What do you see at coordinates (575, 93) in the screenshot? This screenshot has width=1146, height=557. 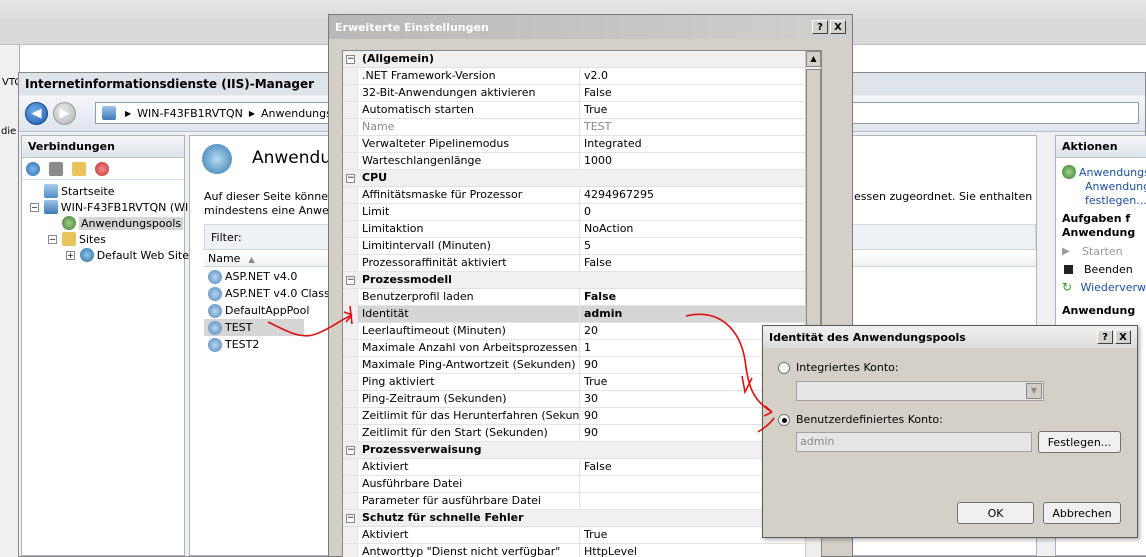 I see `grid-row: 32-Bit-Anwendungen aktivieren False` at bounding box center [575, 93].